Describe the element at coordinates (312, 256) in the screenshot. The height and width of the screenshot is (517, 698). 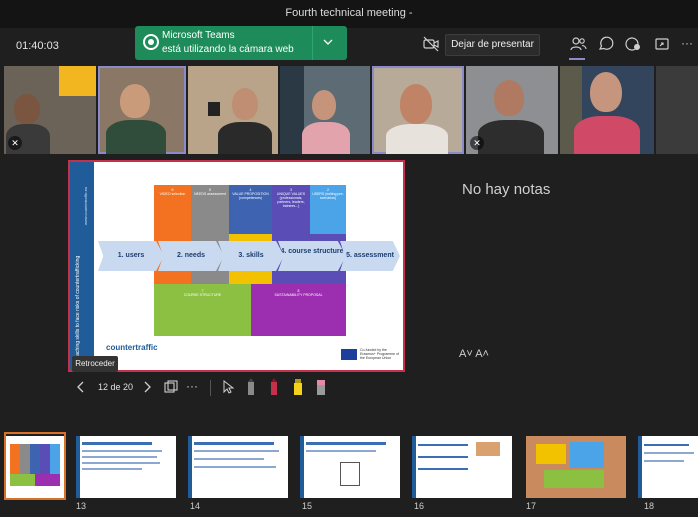
I see `step-arrow-4: 4. course structure` at that location.